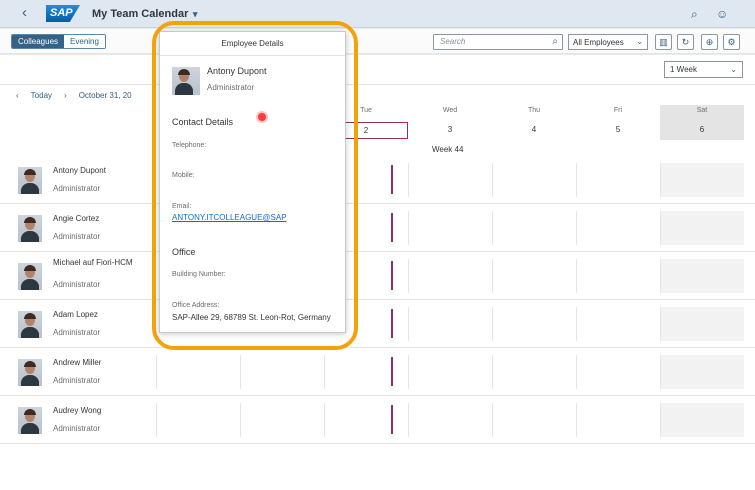 Image resolution: width=755 pixels, height=490 pixels. Describe the element at coordinates (84, 41) in the screenshot. I see `segment-evening: Evening` at that location.